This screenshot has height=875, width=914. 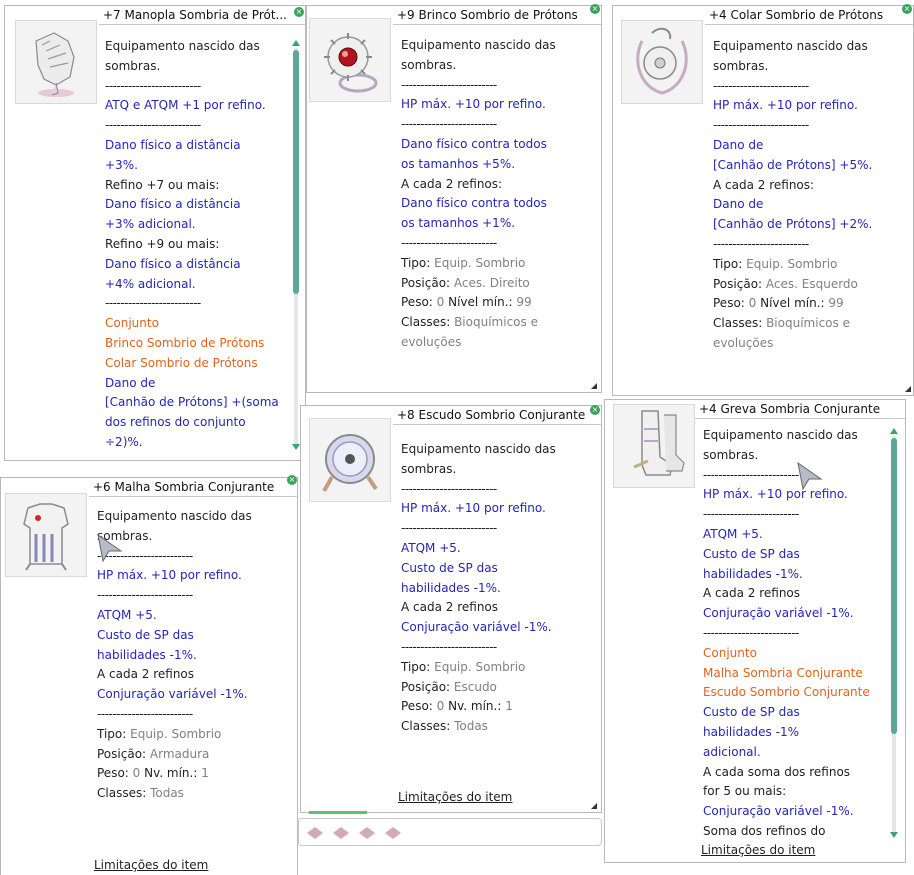 I want to click on window-title: +6 Malha Sombria Conjurante, so click(x=193, y=487).